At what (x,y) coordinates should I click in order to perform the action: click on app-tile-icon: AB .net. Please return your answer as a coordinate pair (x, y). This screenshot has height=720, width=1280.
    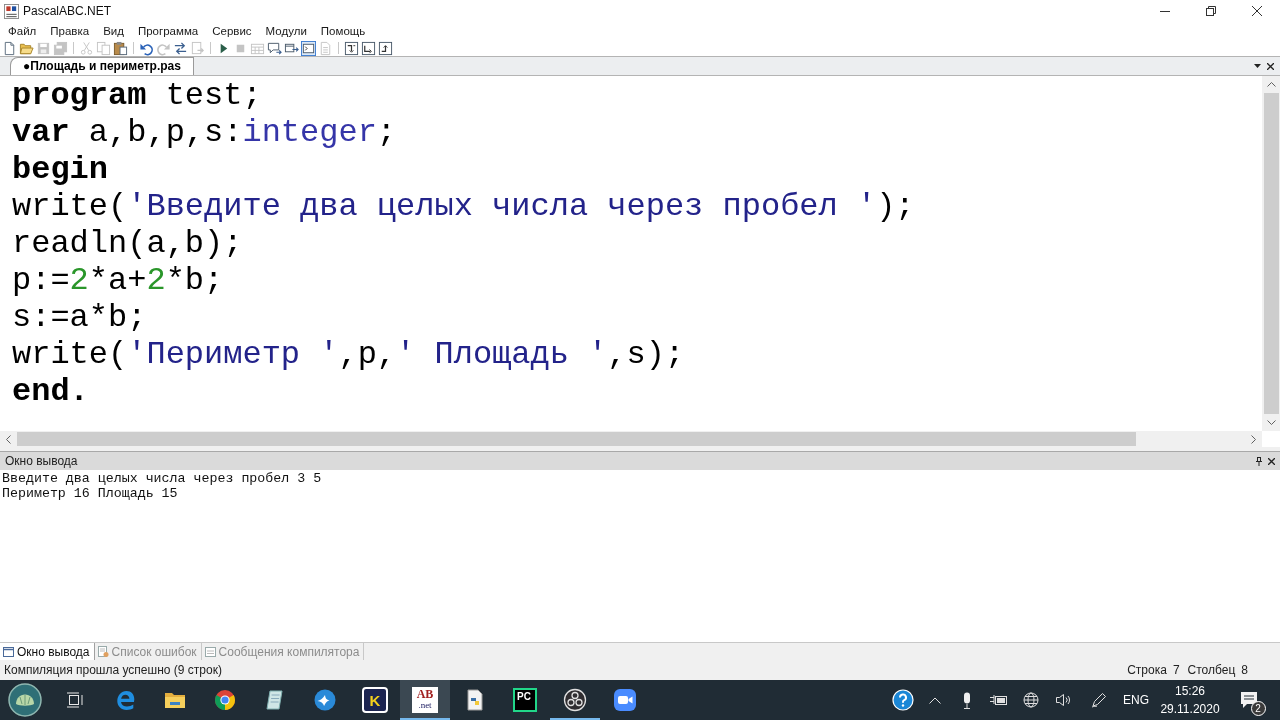
    Looking at the image, I should click on (425, 700).